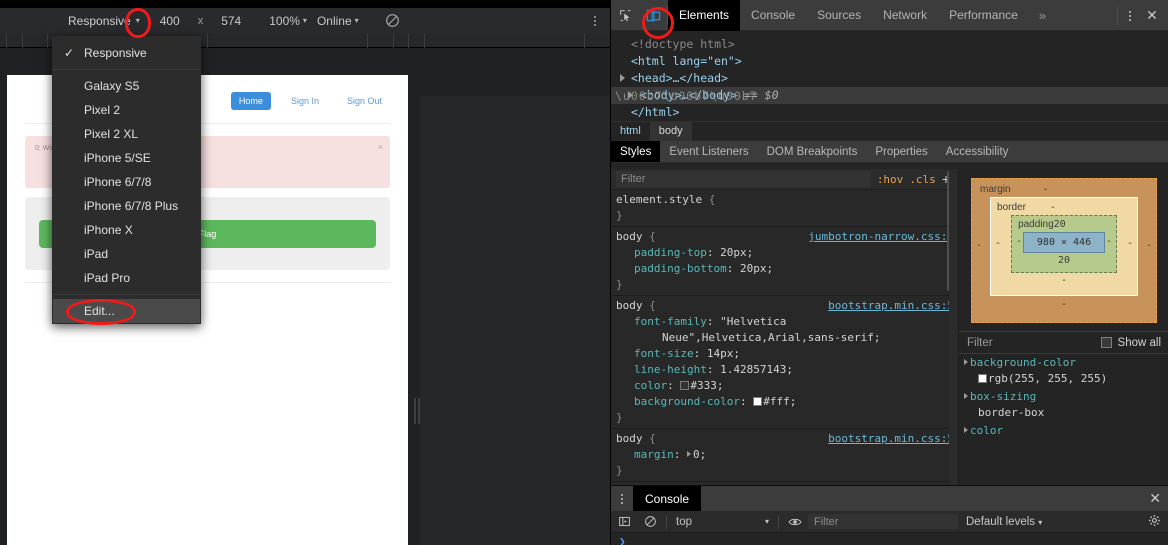 The width and height of the screenshot is (1168, 545). What do you see at coordinates (126, 254) in the screenshot?
I see `menu-item-ipad: iPad` at bounding box center [126, 254].